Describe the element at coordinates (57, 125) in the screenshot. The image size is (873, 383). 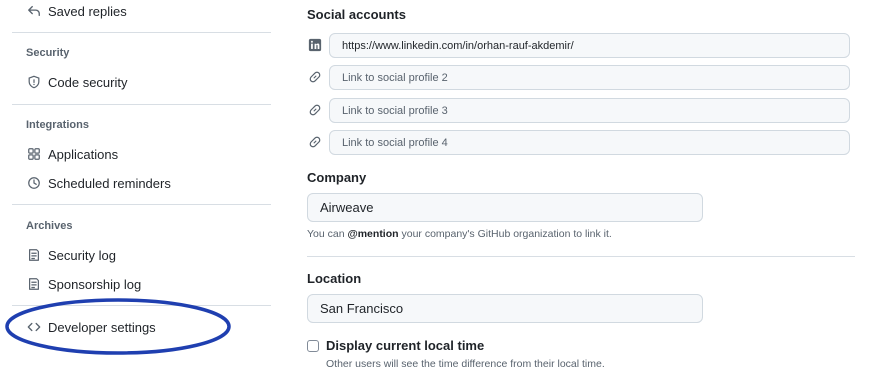
I see `section-heading-integrations: Integrations` at that location.